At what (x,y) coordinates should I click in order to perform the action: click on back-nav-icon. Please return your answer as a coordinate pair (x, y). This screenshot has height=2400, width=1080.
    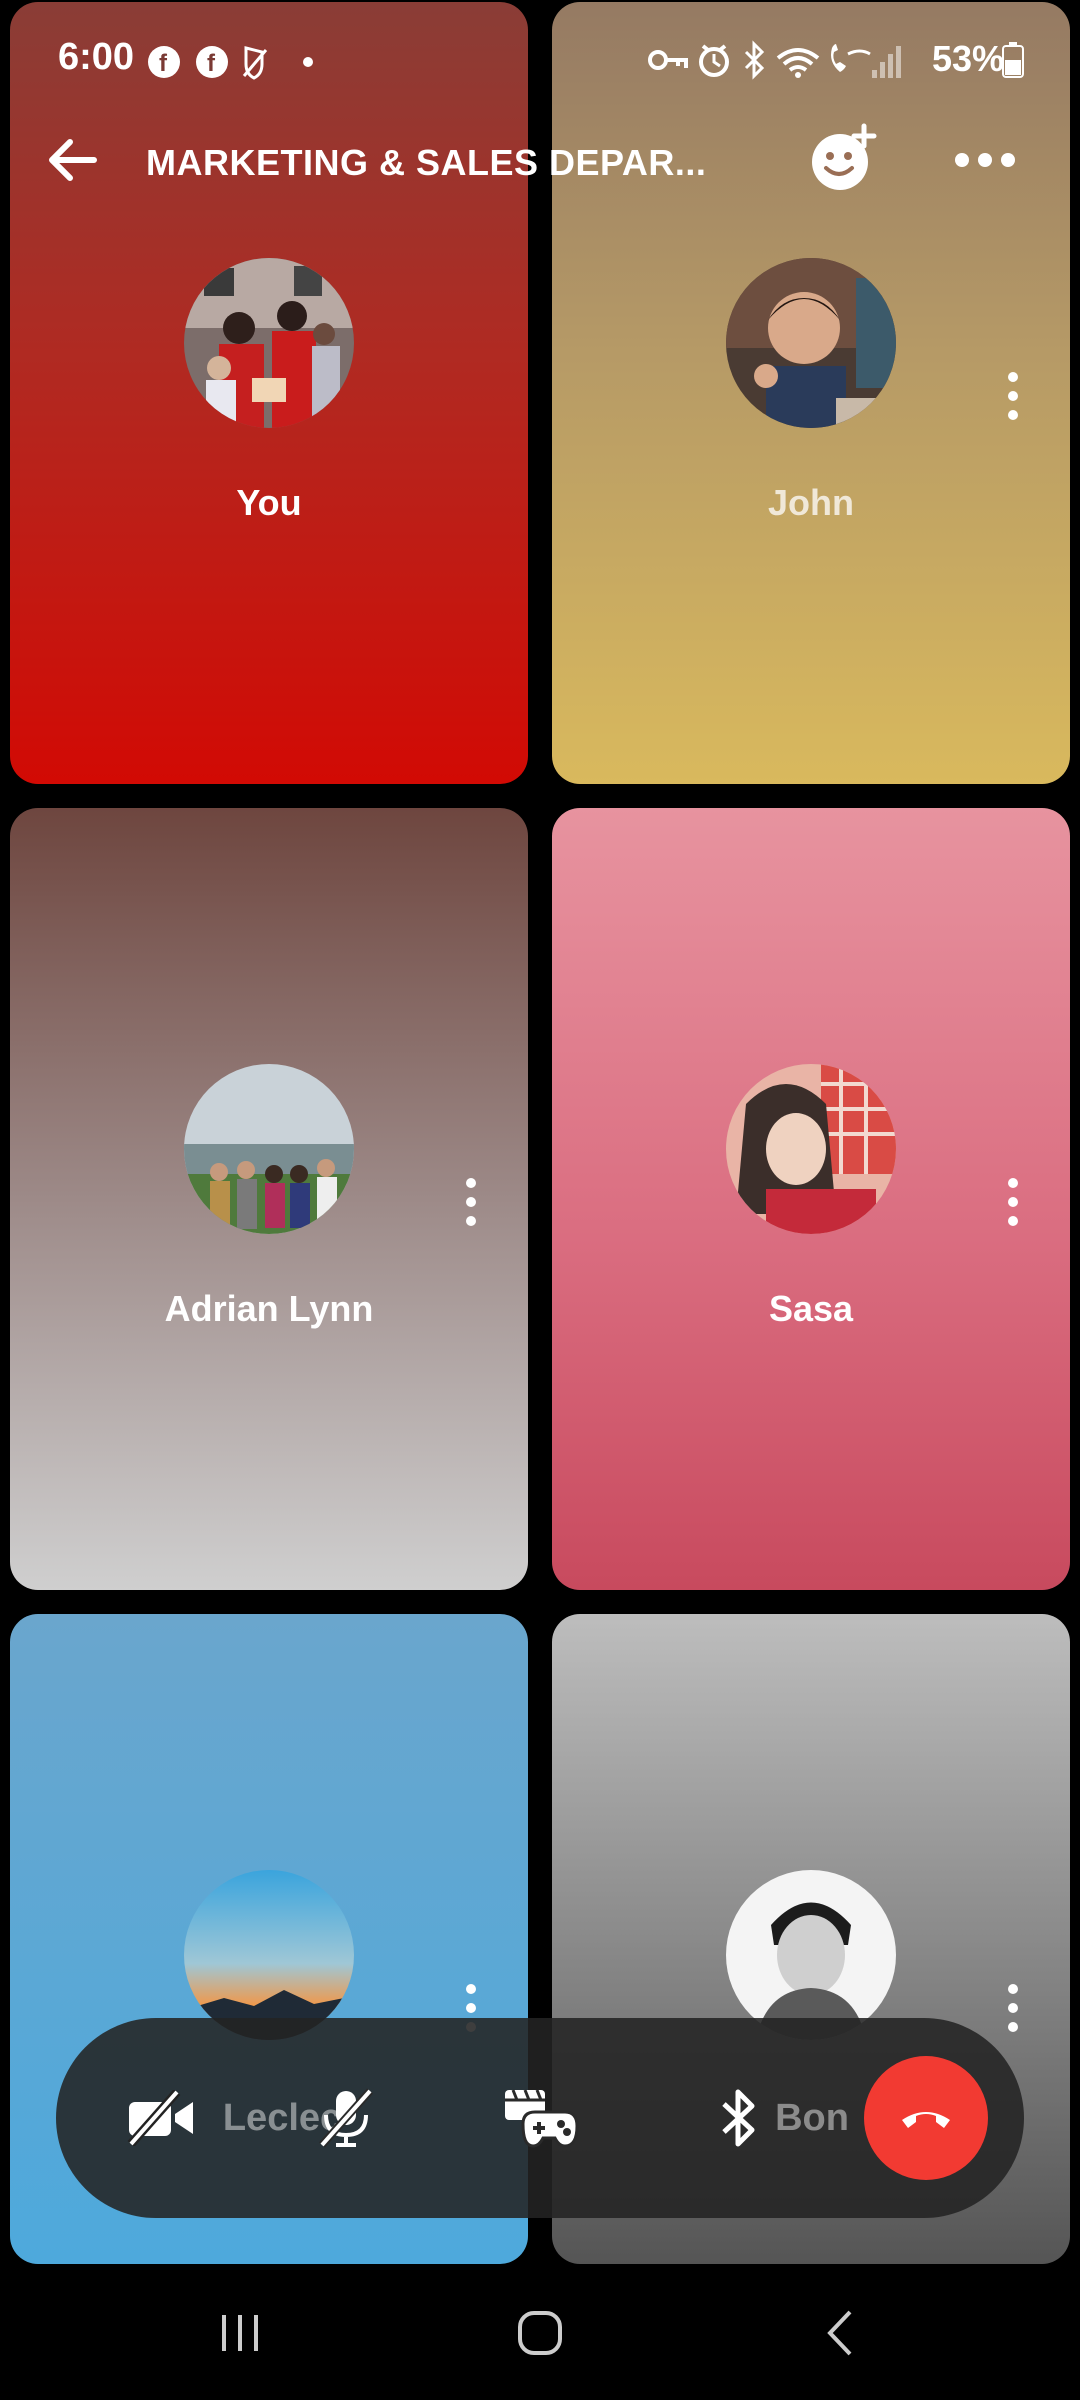
    Looking at the image, I should click on (839, 2333).